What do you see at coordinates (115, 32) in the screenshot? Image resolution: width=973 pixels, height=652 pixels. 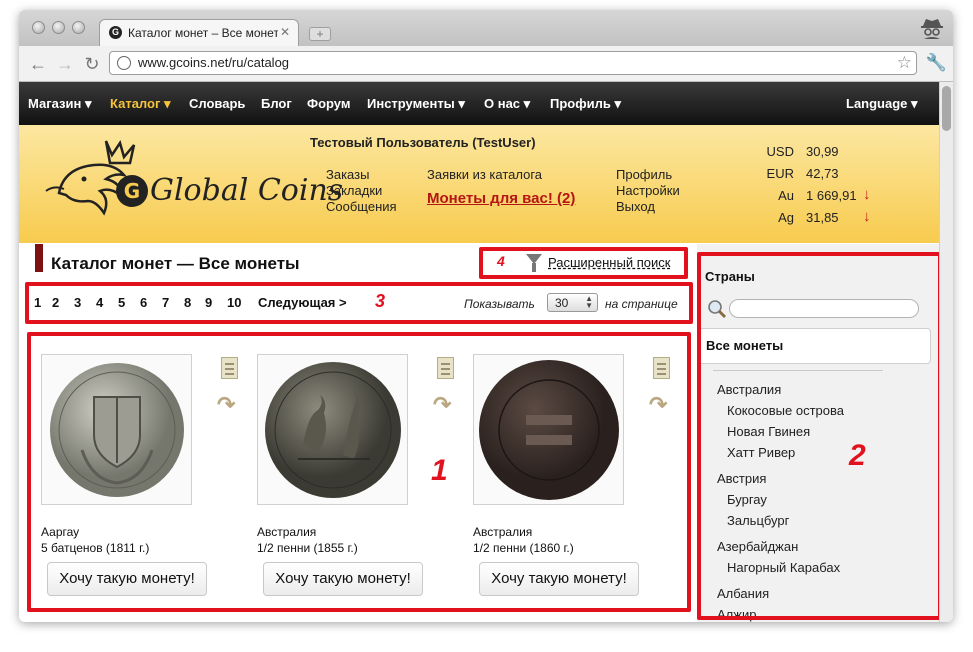 I see `site-favicon-icon: G` at bounding box center [115, 32].